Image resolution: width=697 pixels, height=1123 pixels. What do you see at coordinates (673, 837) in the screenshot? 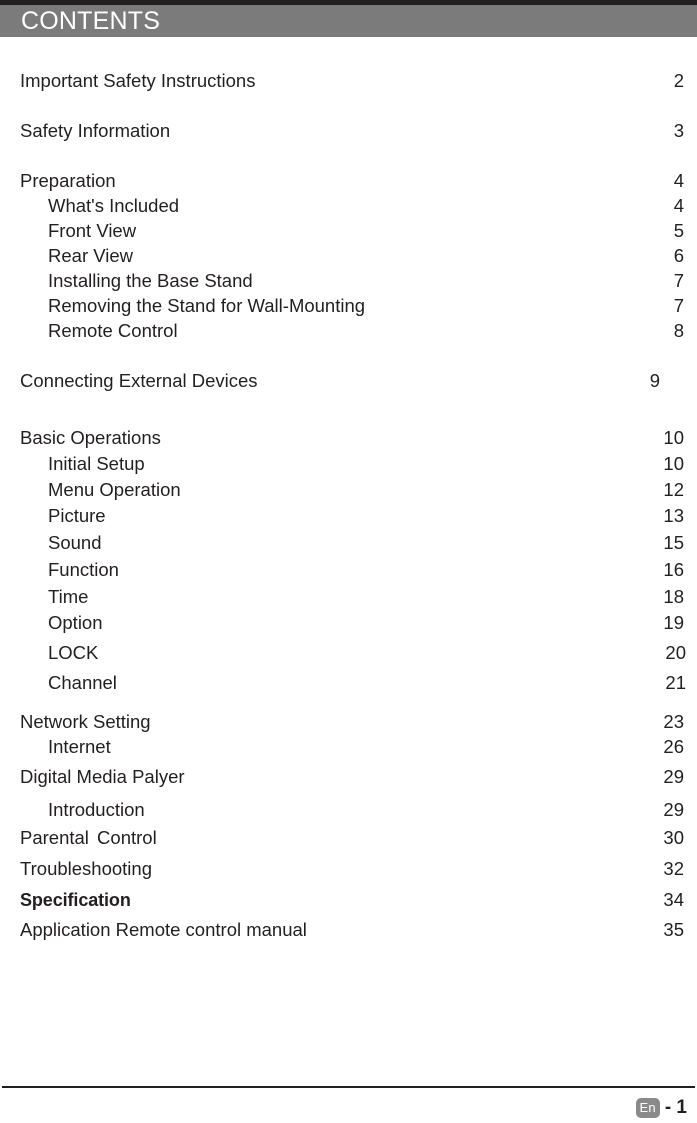
I see `toc-entry-page-number: 30` at bounding box center [673, 837].